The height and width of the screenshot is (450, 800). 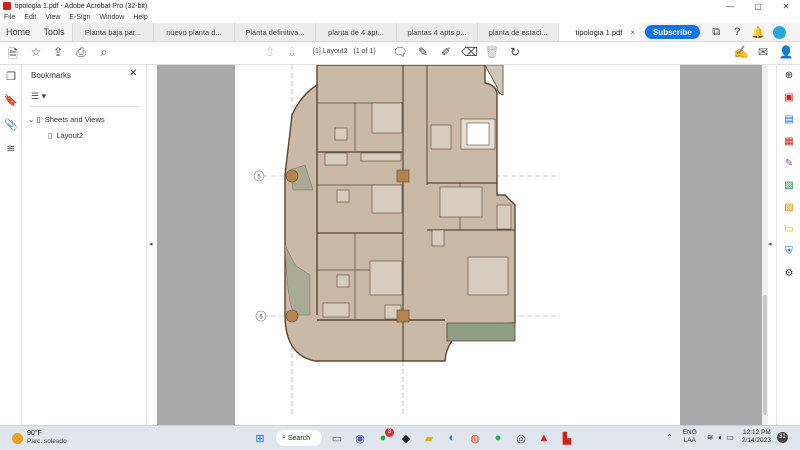 I want to click on tab-home: Home, so click(x=18, y=32).